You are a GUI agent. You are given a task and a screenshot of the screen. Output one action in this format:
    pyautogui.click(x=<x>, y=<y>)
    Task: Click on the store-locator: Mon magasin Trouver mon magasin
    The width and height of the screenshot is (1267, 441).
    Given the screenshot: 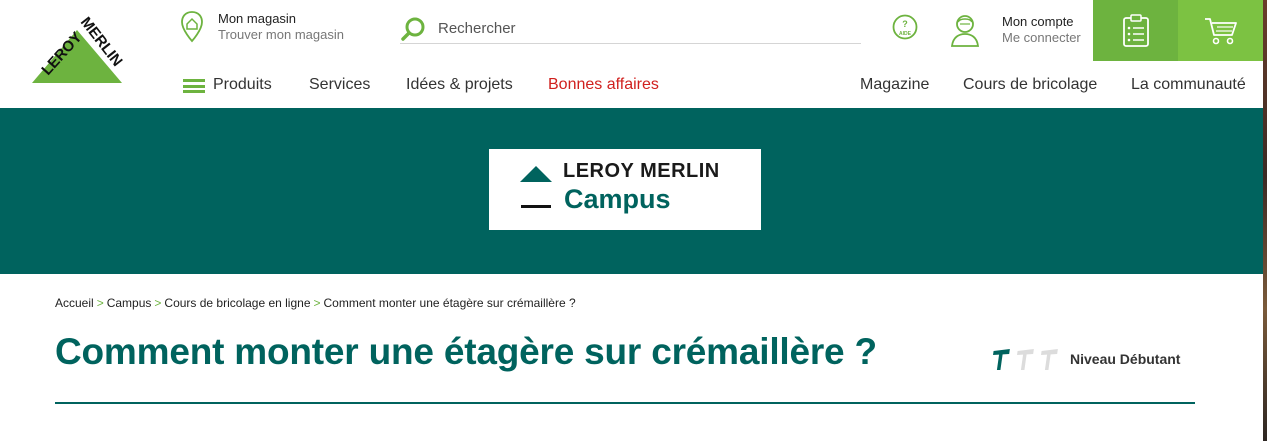 What is the action you would take?
    pyautogui.click(x=262, y=27)
    